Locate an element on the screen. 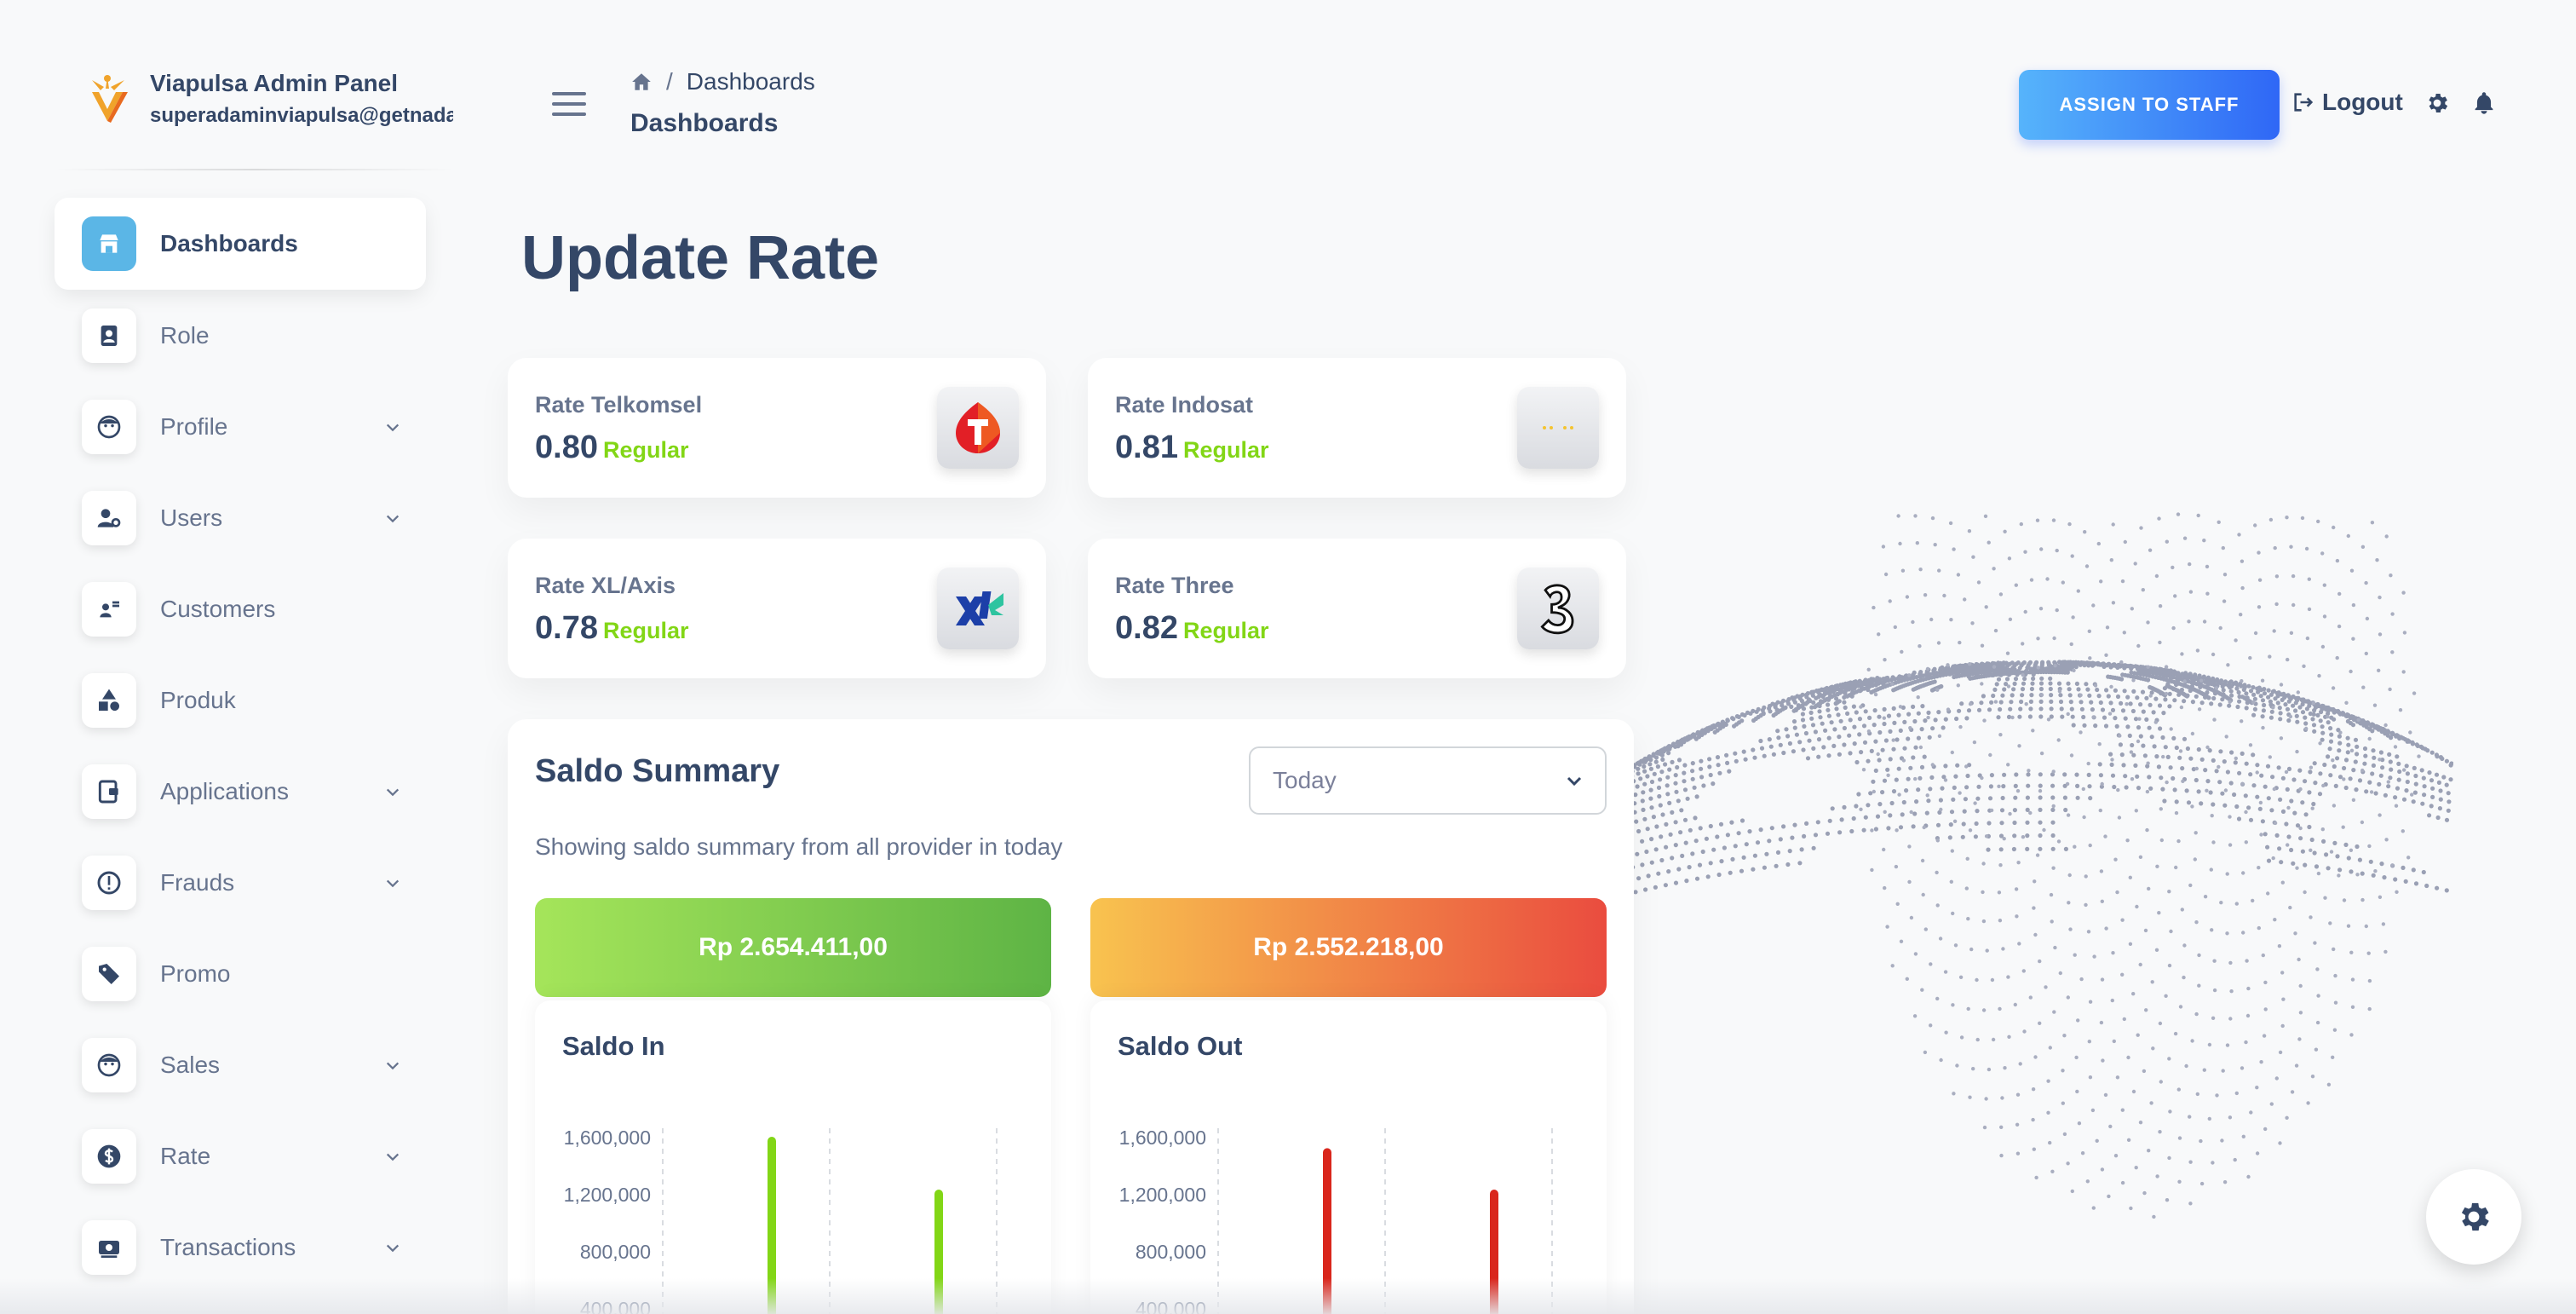 The image size is (2576, 1314). configurator-button is located at coordinates (2473, 1217).